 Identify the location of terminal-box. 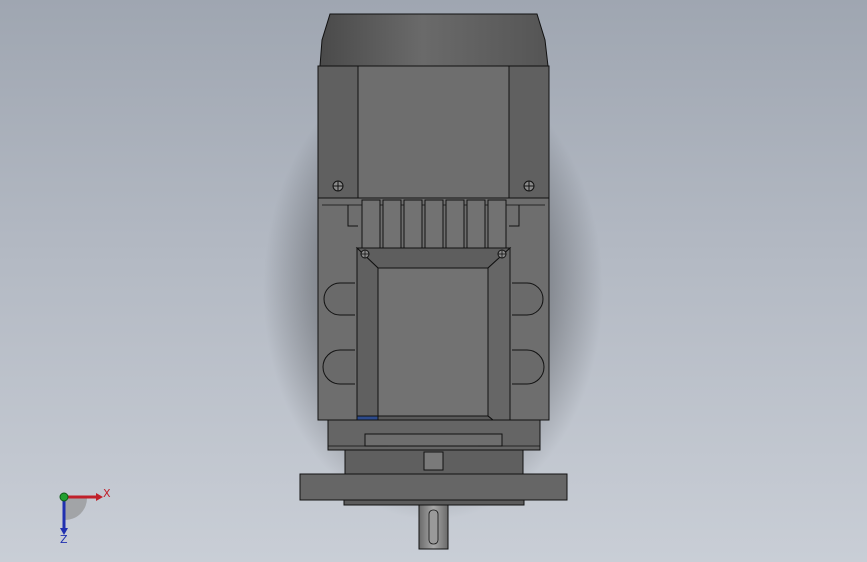
(433, 341).